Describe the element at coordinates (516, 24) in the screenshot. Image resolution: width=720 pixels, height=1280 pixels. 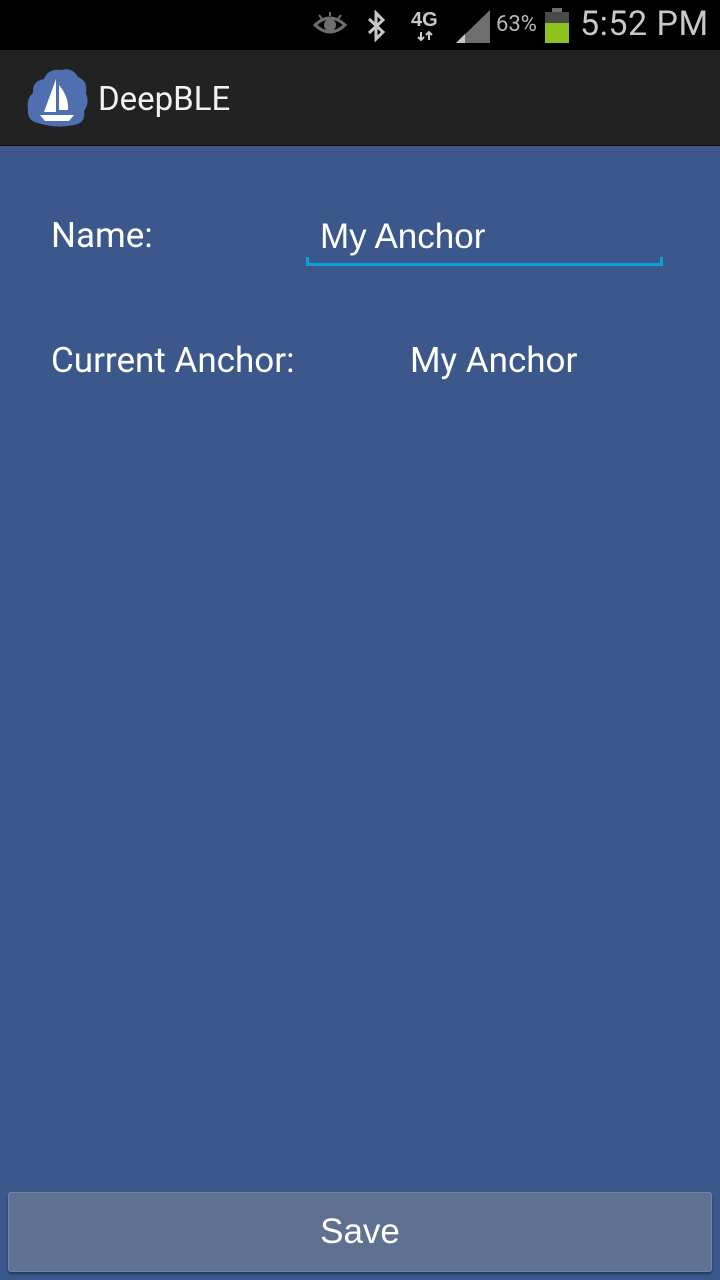
I see `battery-percent: 63%` at that location.